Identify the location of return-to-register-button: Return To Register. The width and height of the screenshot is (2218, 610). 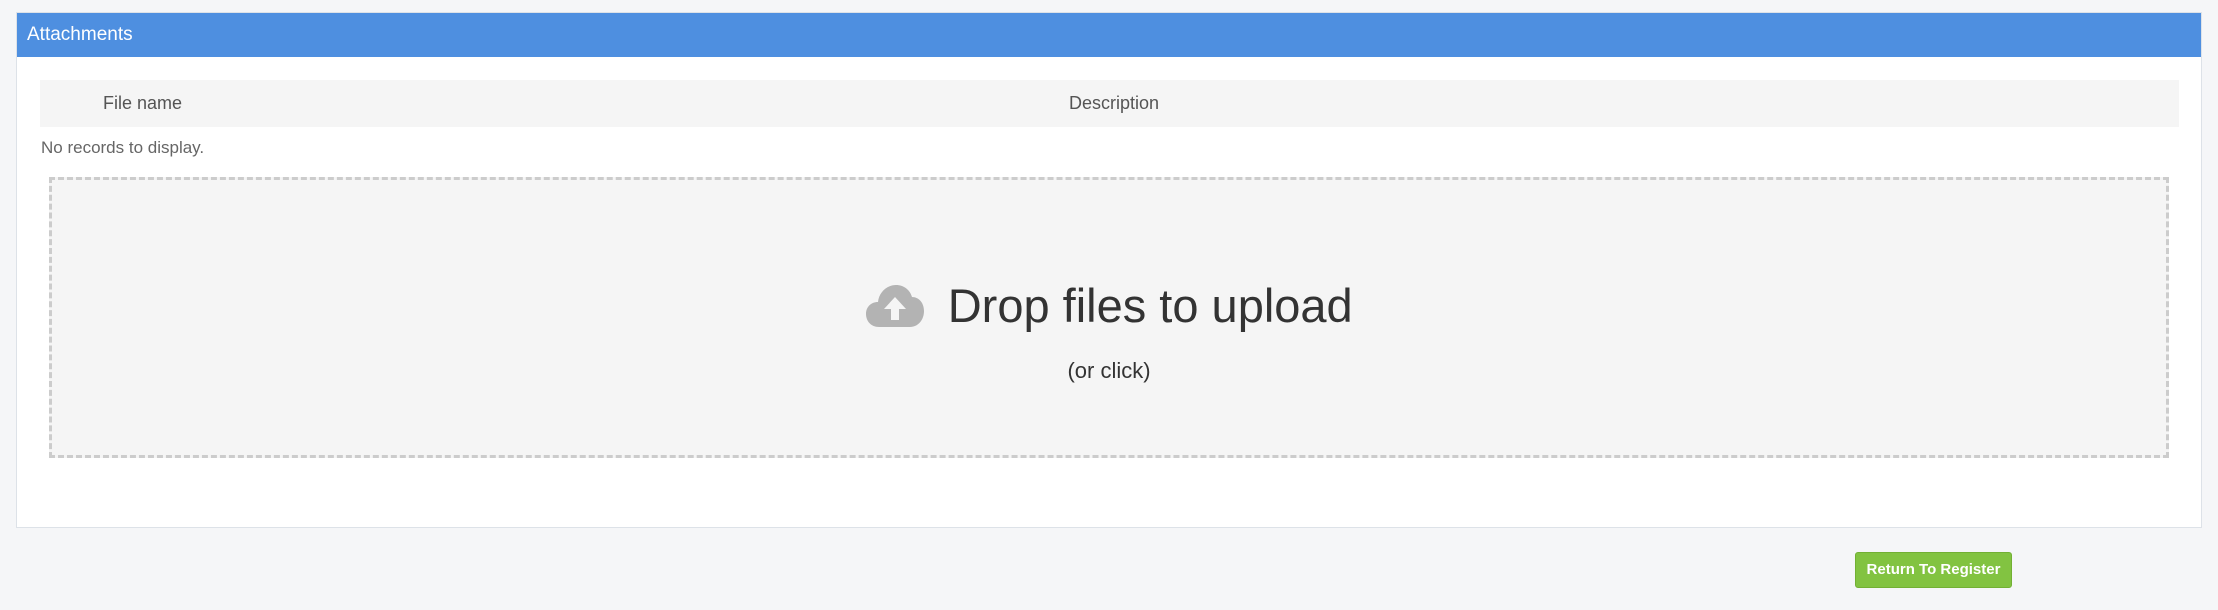
(1933, 570).